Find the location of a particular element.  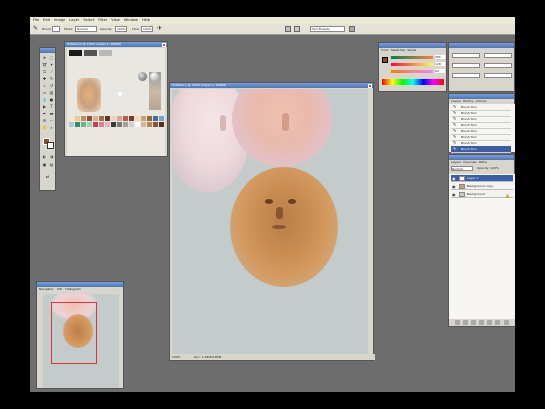

slice-tool-icon: ⟋ is located at coordinates (51, 71).